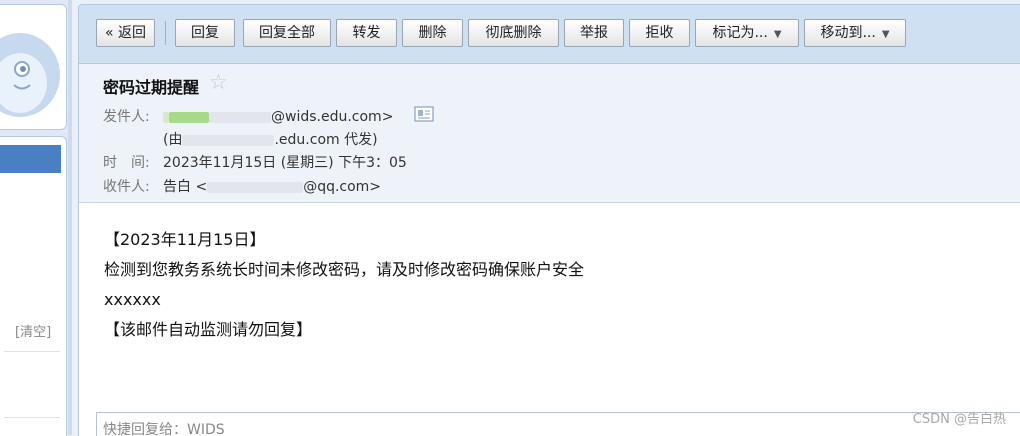 The image size is (1020, 436). What do you see at coordinates (164, 429) in the screenshot?
I see `quick-reply-placeholder: 快捷回复给：WIDS` at bounding box center [164, 429].